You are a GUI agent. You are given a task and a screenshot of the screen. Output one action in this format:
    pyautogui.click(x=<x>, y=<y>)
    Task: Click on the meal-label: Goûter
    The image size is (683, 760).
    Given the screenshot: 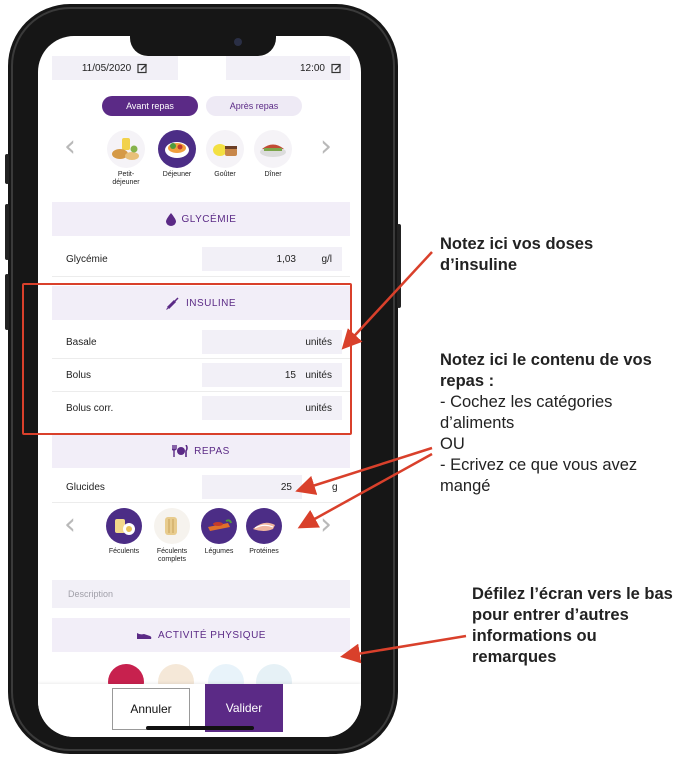 What is the action you would take?
    pyautogui.click(x=225, y=174)
    